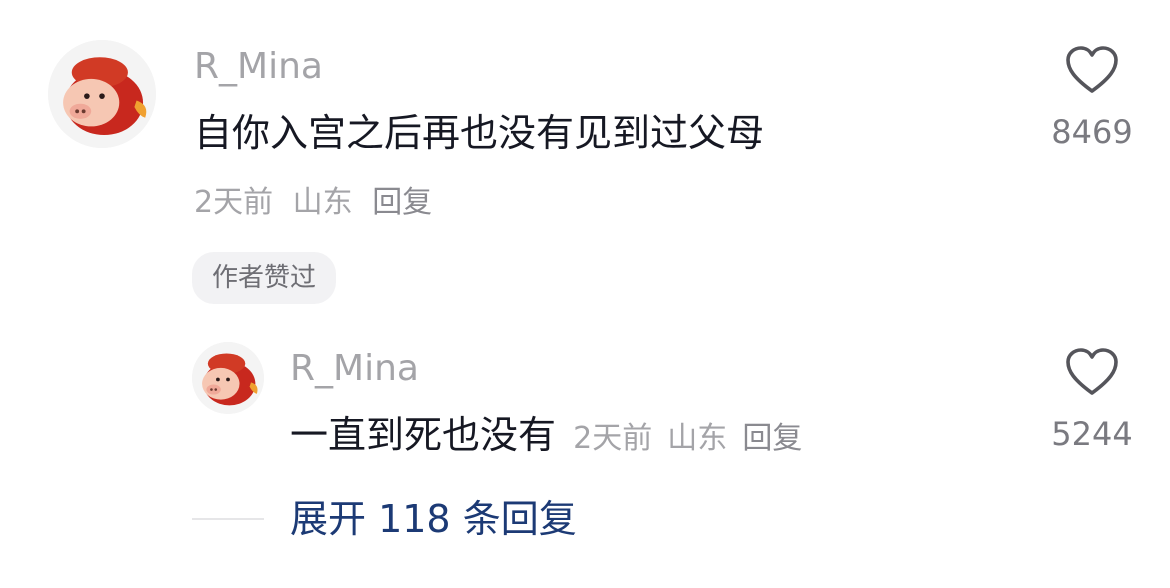 This screenshot has height=588, width=1170. I want to click on avatar, so click(102, 94).